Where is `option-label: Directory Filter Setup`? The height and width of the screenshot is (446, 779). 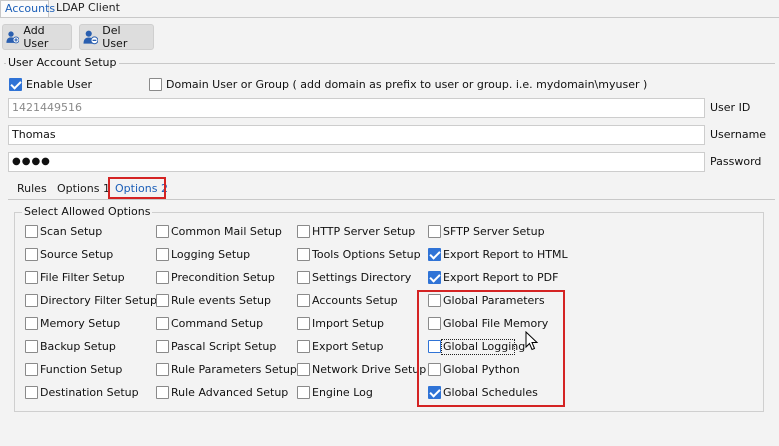 option-label: Directory Filter Setup is located at coordinates (98, 300).